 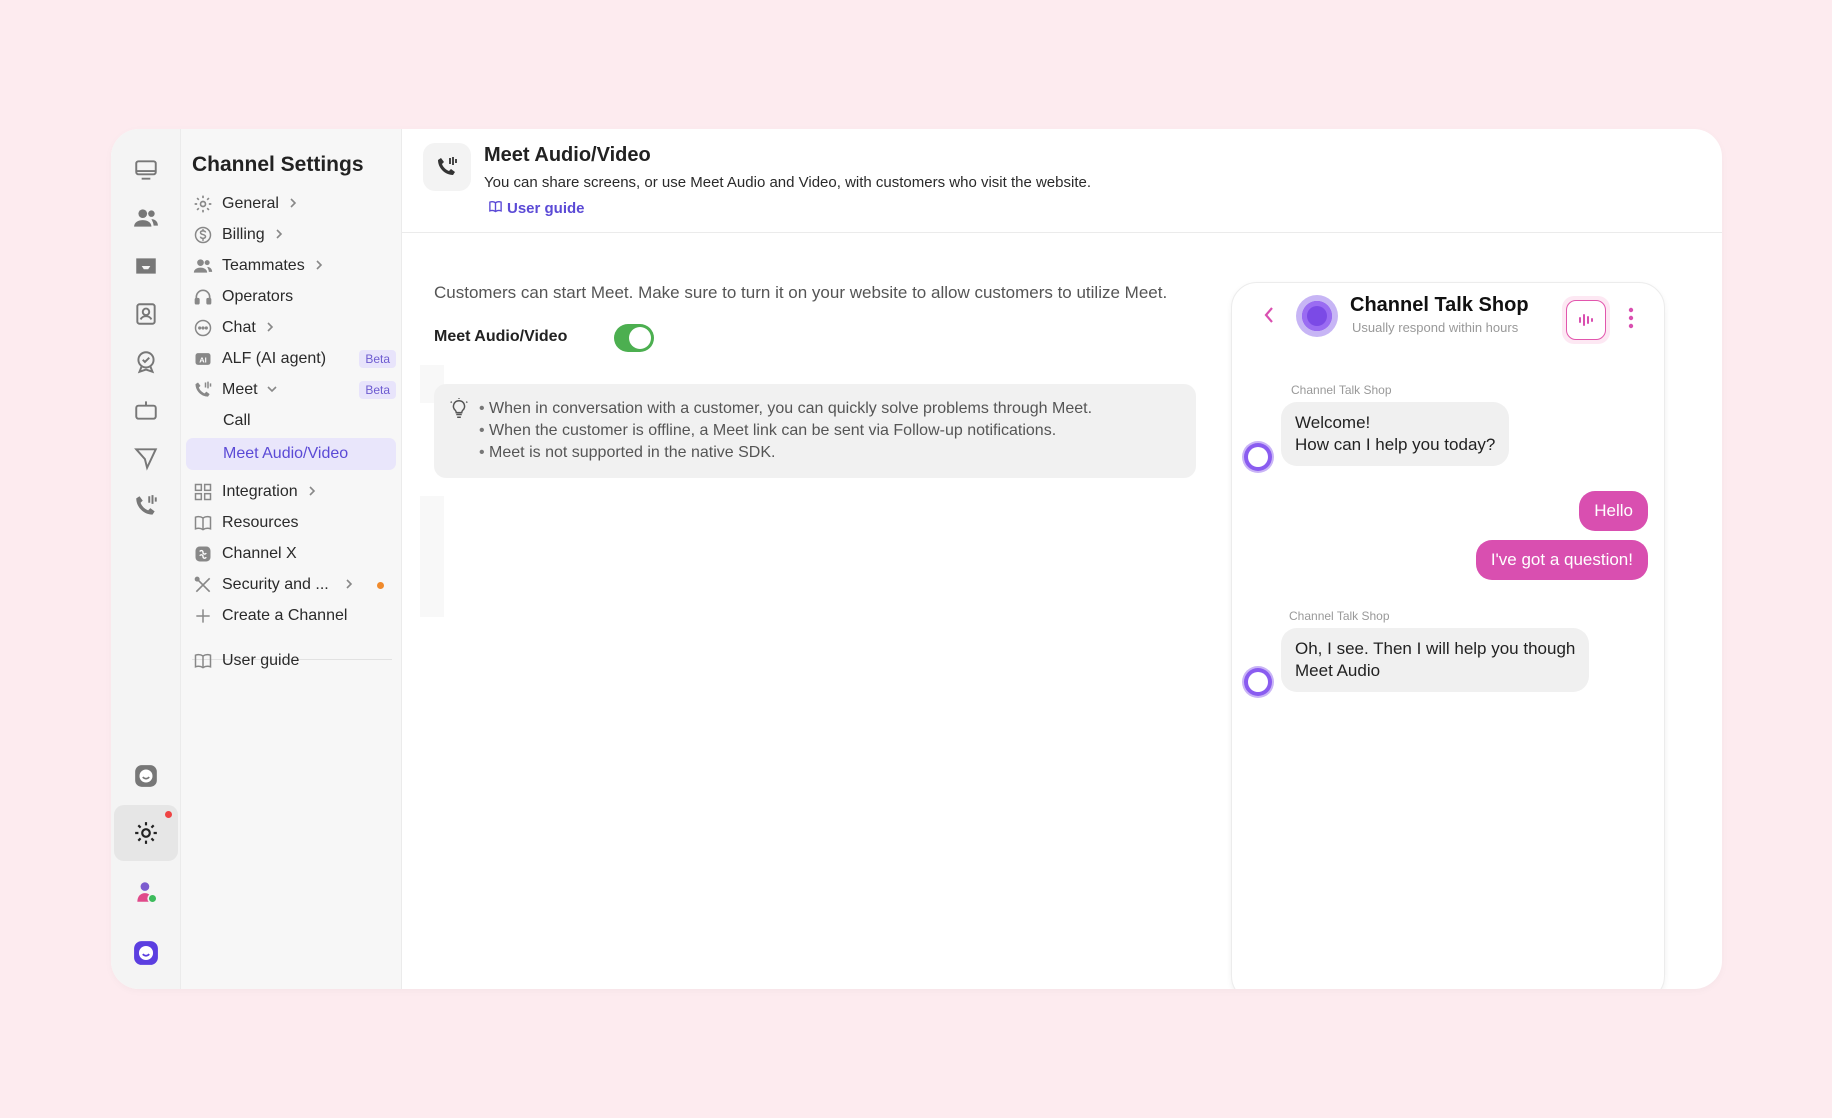 What do you see at coordinates (237, 420) in the screenshot?
I see `nav-item-label: Call` at bounding box center [237, 420].